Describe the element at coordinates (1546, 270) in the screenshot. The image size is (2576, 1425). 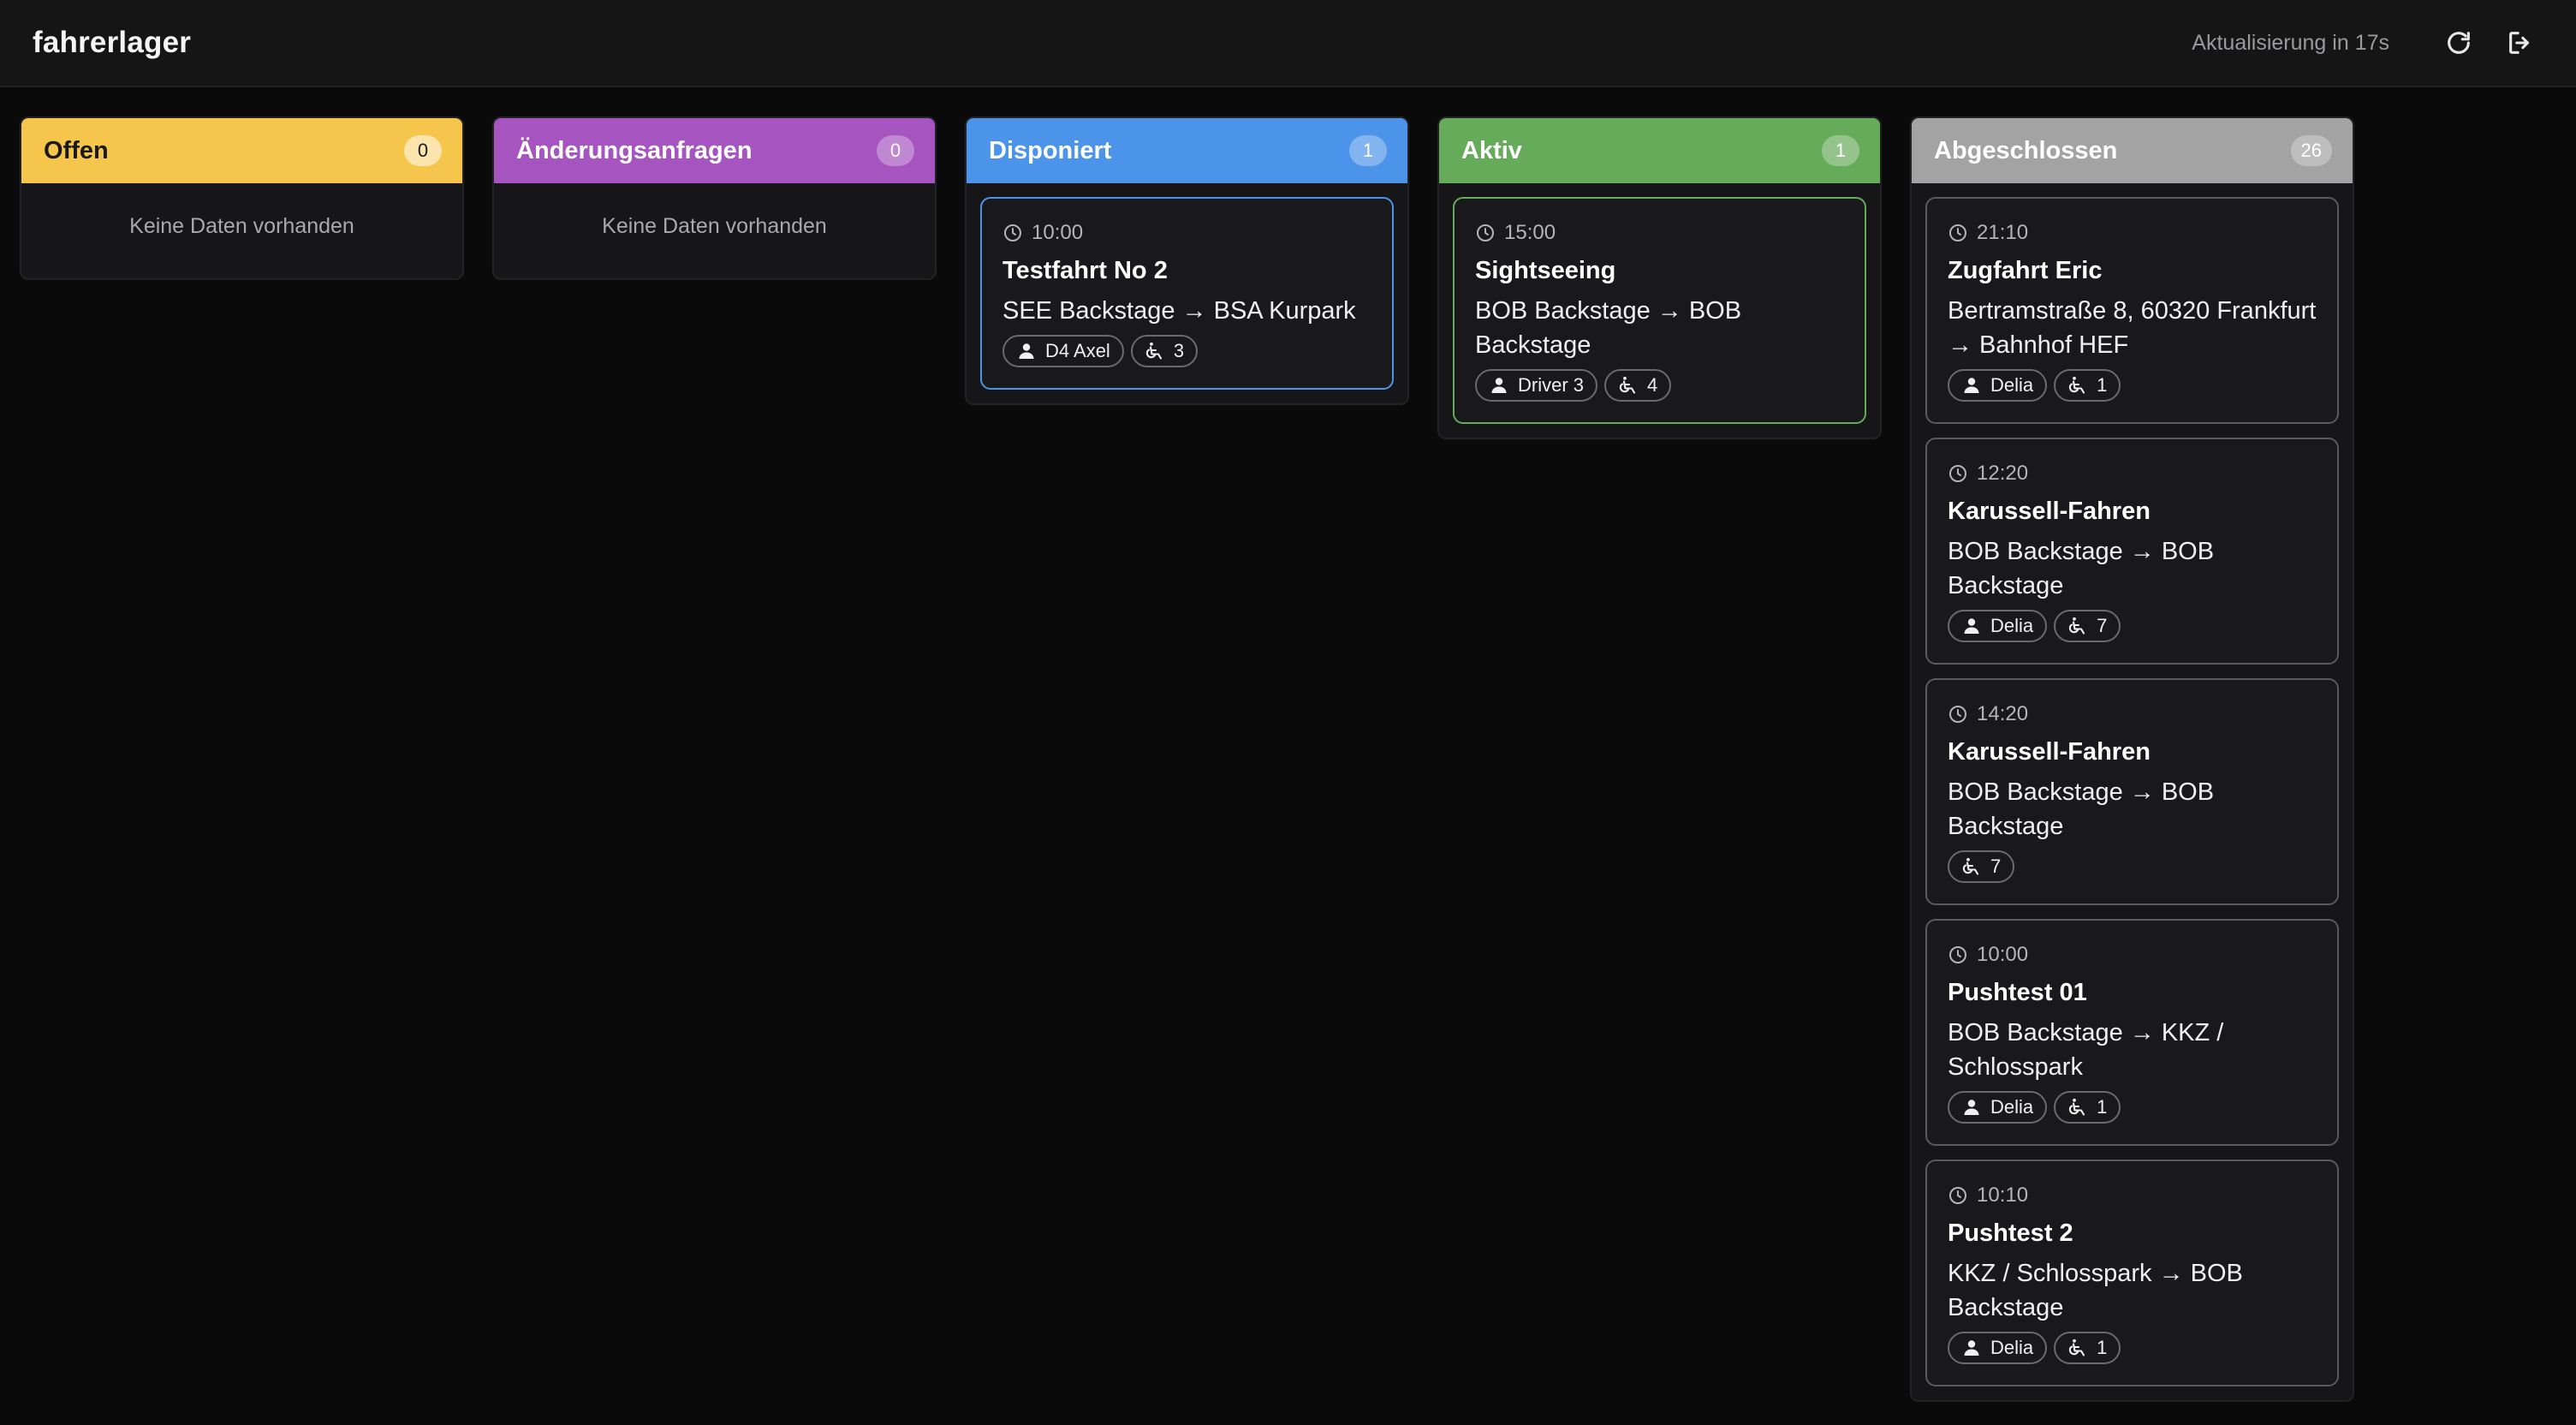
I see `ride-title: Sightseeing` at that location.